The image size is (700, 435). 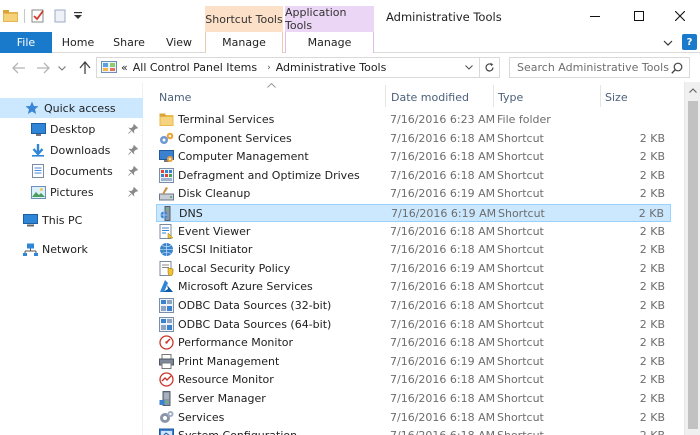 What do you see at coordinates (129, 42) in the screenshot?
I see `tab-share: Share` at bounding box center [129, 42].